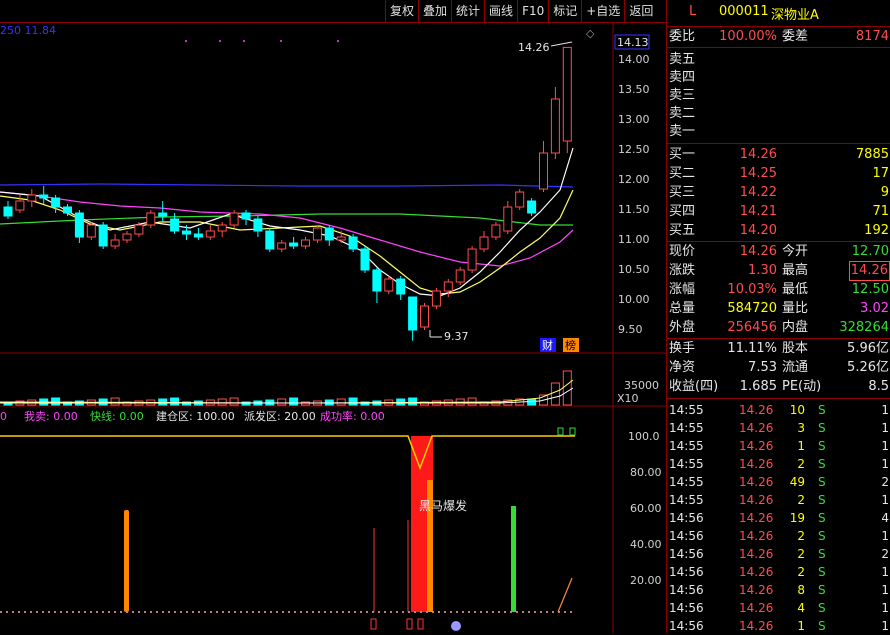 The width and height of the screenshot is (890, 635). What do you see at coordinates (778, 428) in the screenshot?
I see `tick-row: 14:55 14.26 3 S 1` at bounding box center [778, 428].